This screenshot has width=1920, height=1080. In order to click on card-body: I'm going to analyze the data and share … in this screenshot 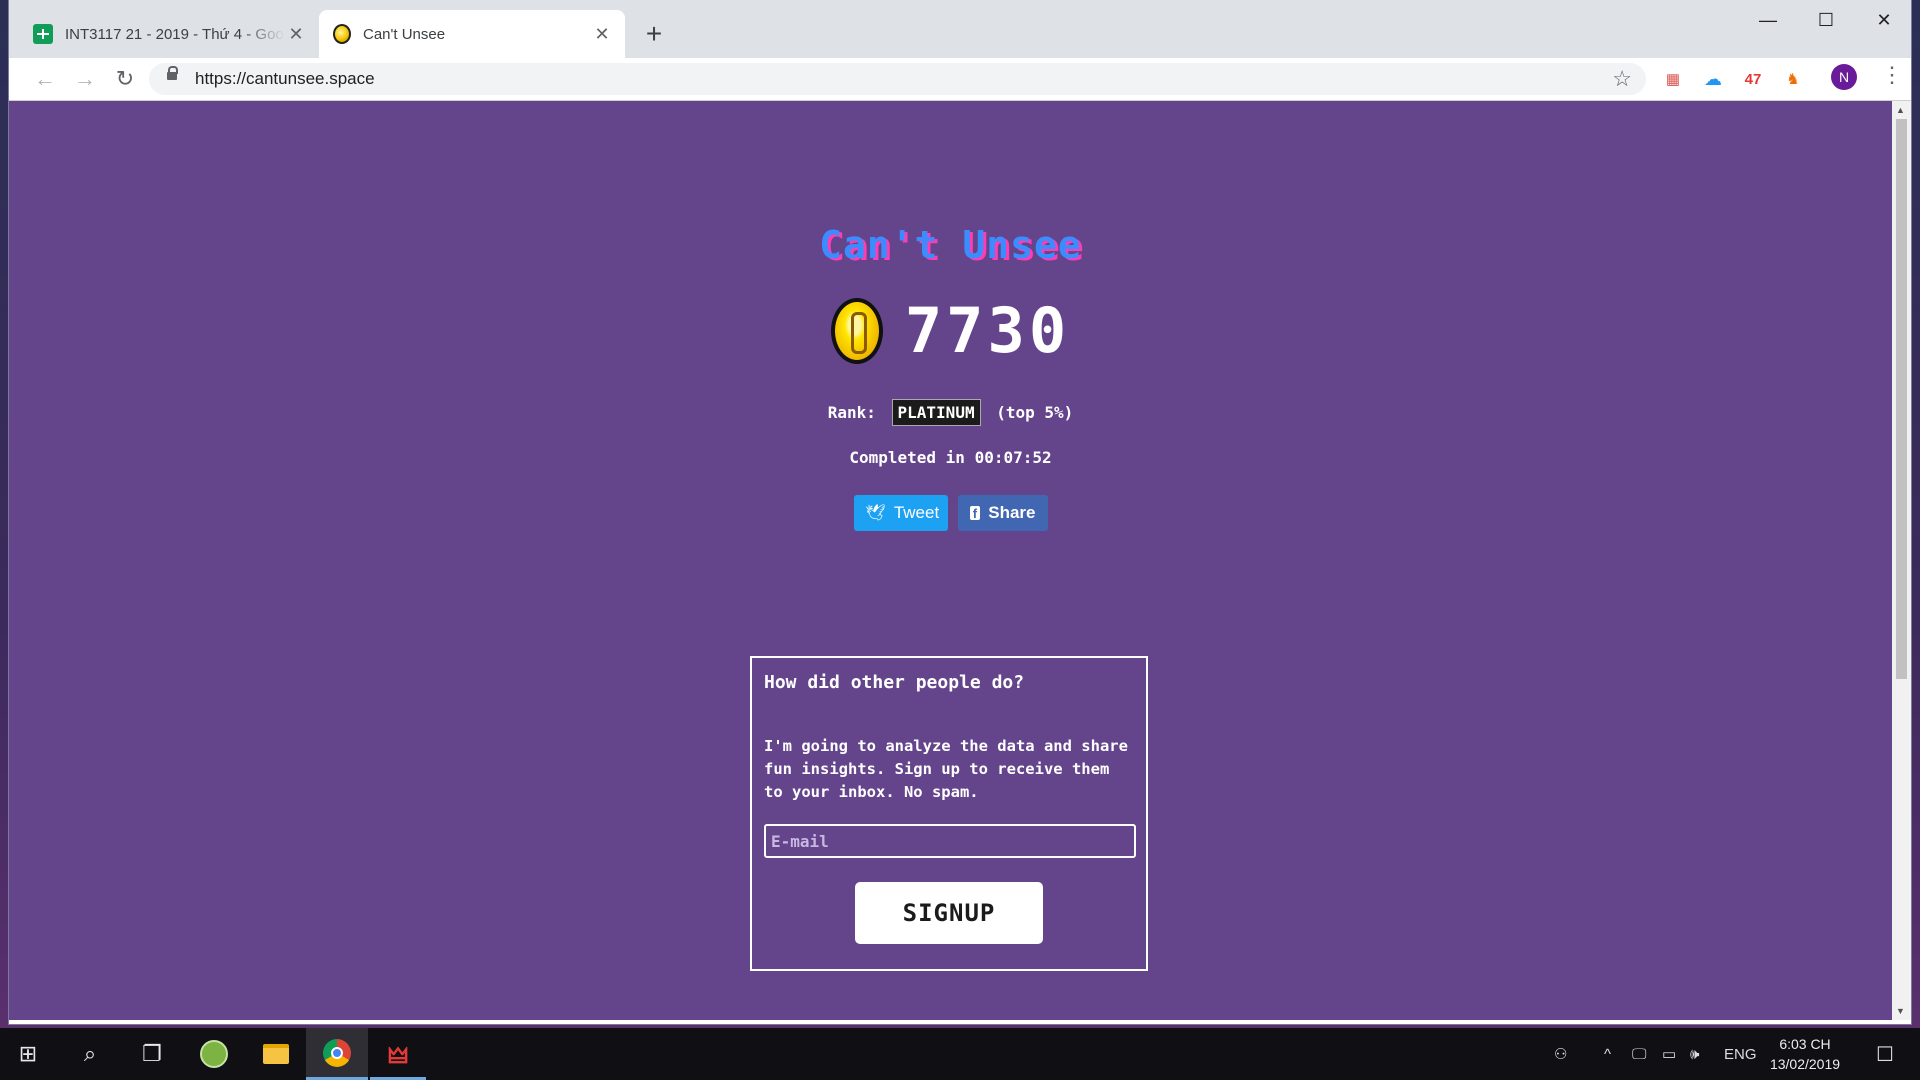, I will do `click(946, 769)`.